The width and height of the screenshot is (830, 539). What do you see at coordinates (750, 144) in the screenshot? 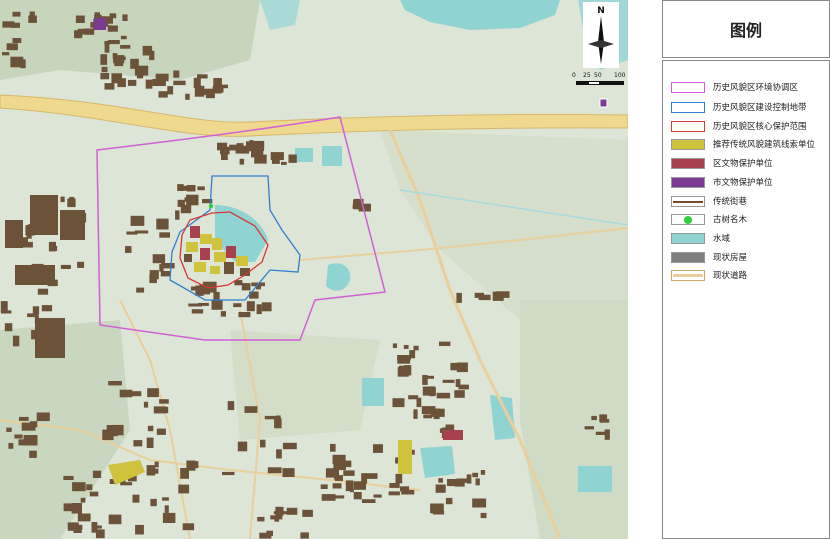
I see `legend-item: 推荐传统风貌建筑线索单位` at bounding box center [750, 144].